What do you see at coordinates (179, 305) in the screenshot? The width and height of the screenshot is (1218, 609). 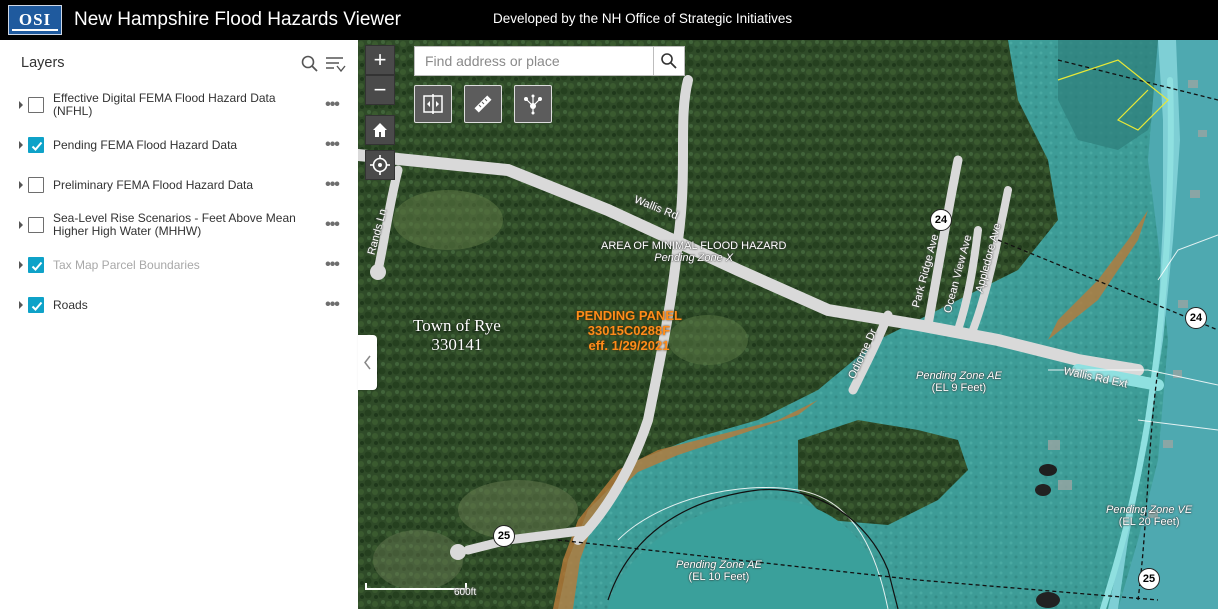 I see `layer-row-roads: Roads •••` at bounding box center [179, 305].